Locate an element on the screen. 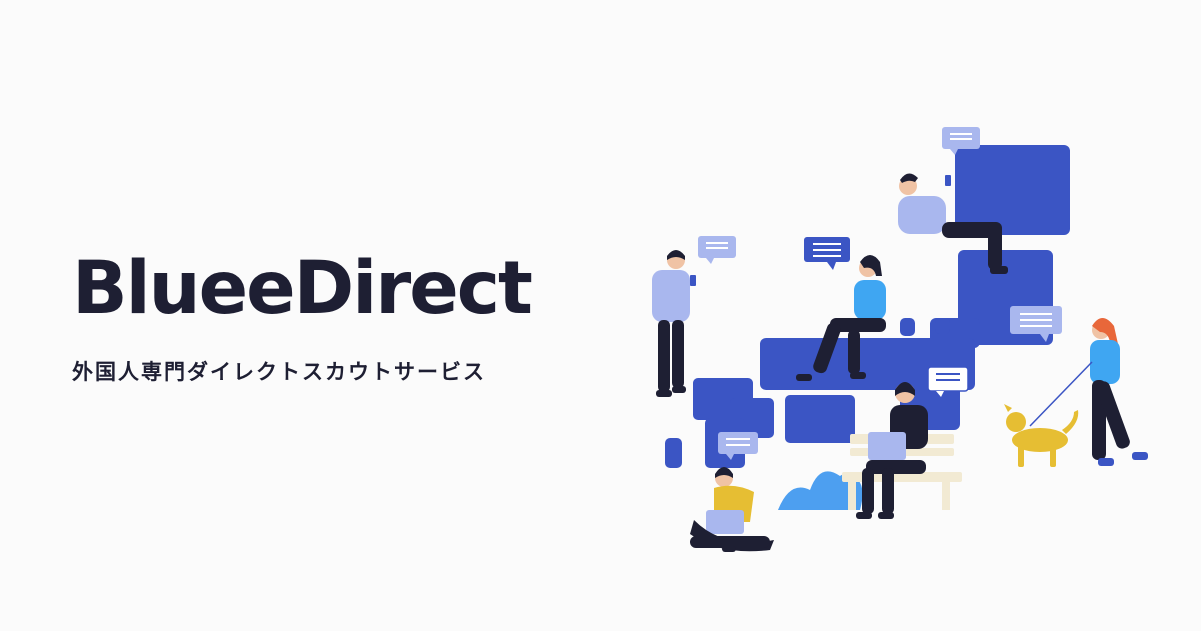 The image size is (1201, 631). person-standing-icon is located at coordinates (674, 323).